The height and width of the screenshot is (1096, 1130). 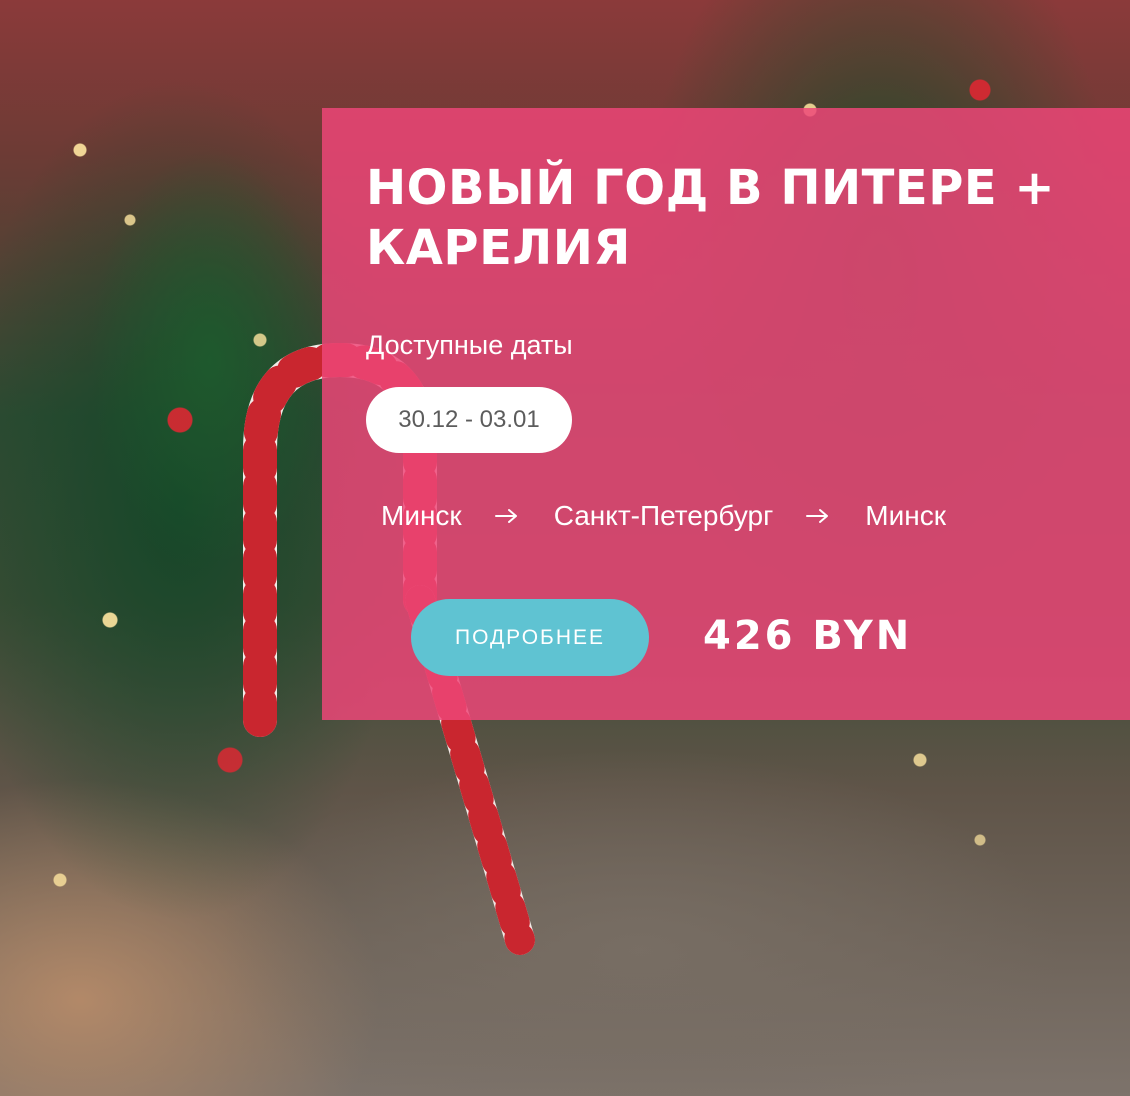 I want to click on route-return: Минск, so click(x=905, y=515).